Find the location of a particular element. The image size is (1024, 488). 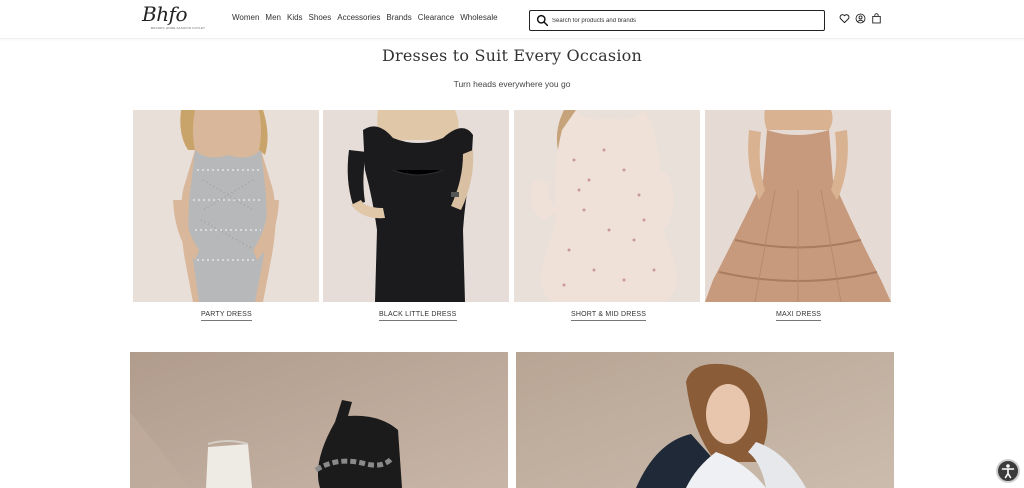

user-icon is located at coordinates (860, 18).